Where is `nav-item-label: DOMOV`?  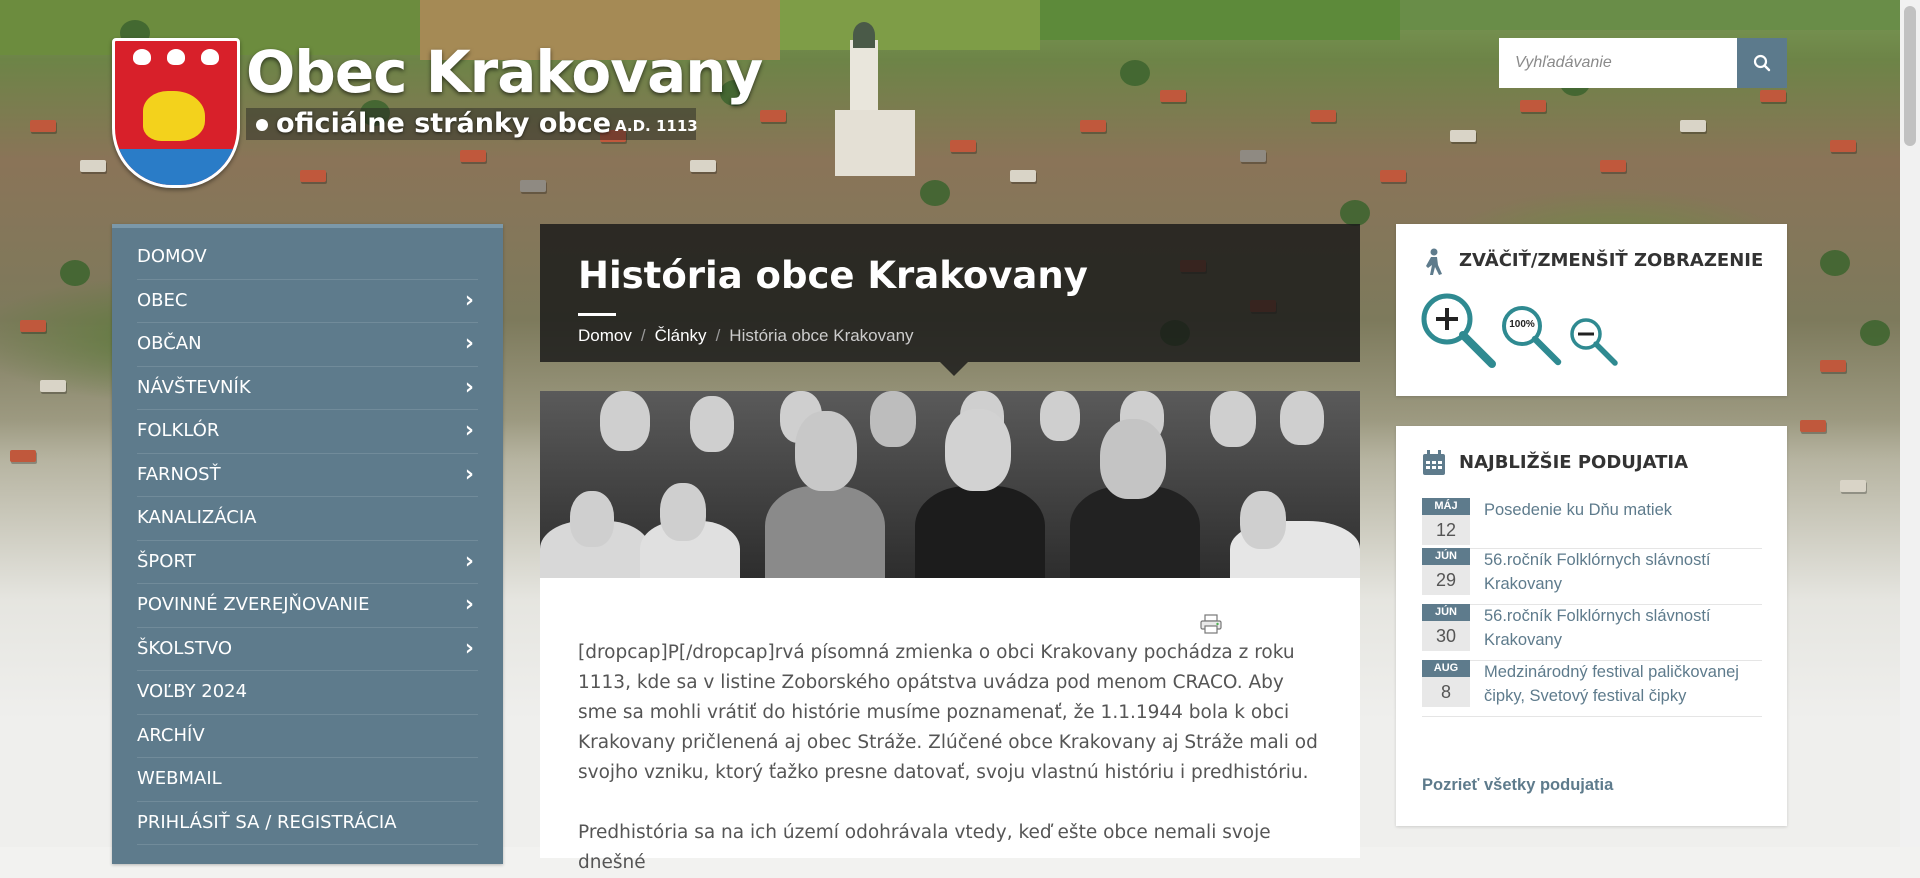
nav-item-label: DOMOV is located at coordinates (172, 256).